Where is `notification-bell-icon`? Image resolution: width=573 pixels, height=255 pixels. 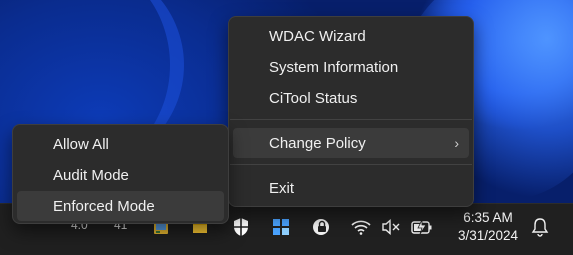 notification-bell-icon is located at coordinates (540, 227).